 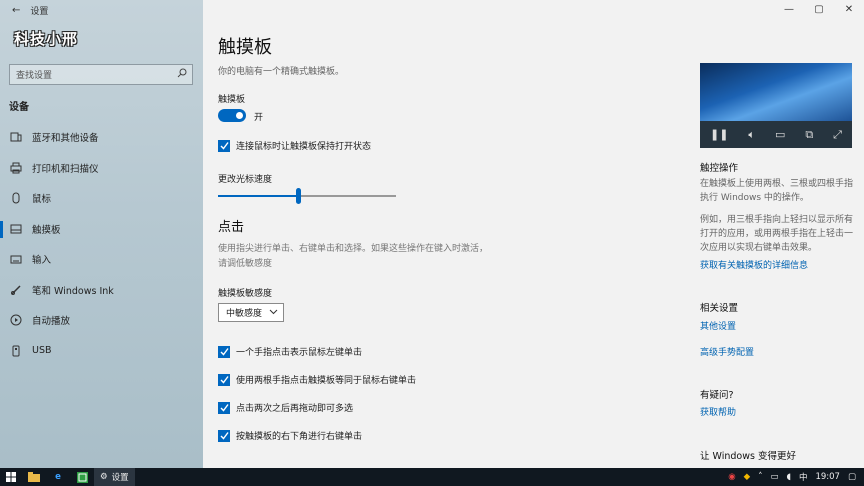 I want to click on window-title: 设置, so click(x=39, y=12).